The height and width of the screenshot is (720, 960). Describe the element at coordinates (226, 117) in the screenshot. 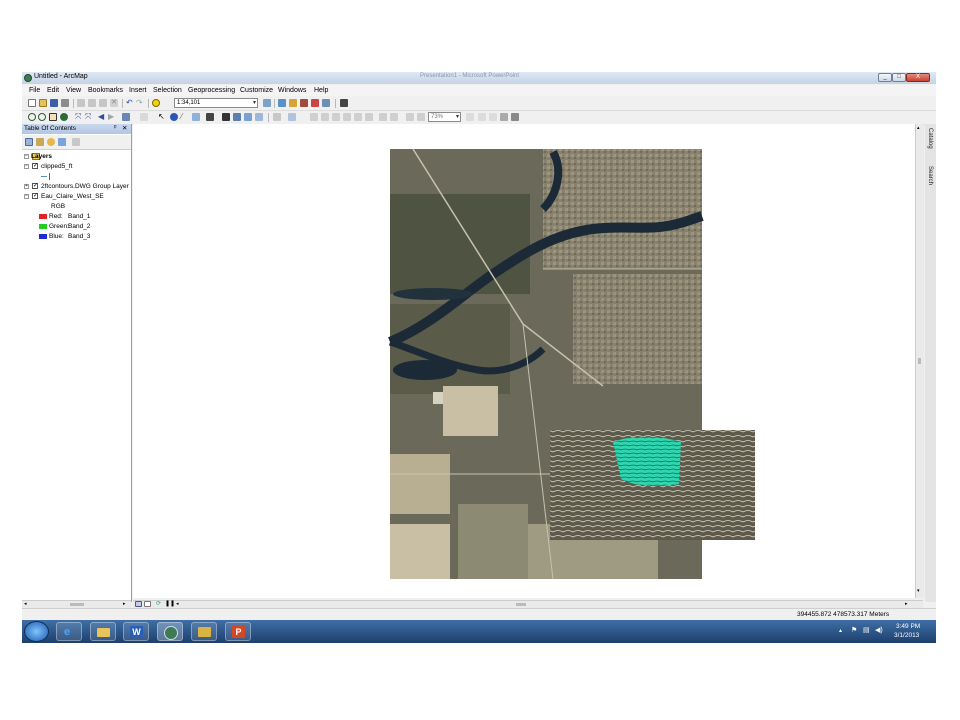

I see `find-binoculars-icon` at that location.